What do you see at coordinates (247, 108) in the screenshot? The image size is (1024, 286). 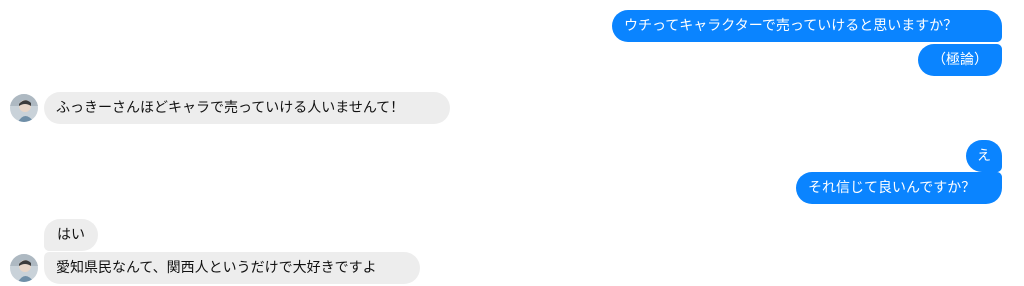 I see `message-bubble-received: ふっきーさんほどキャラで売っていける人いませんて！` at bounding box center [247, 108].